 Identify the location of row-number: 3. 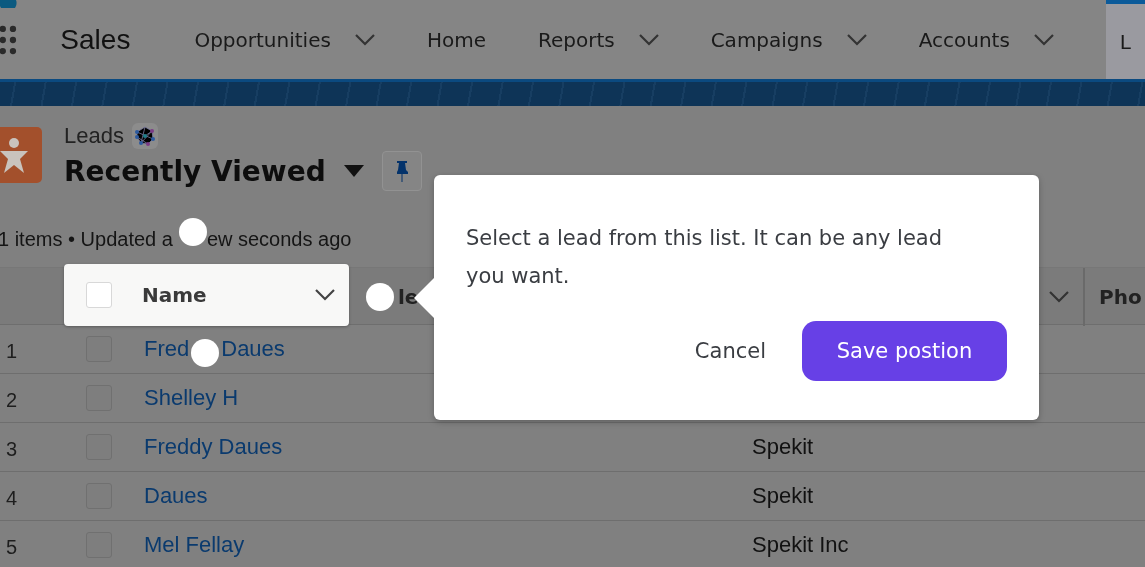
(12, 449).